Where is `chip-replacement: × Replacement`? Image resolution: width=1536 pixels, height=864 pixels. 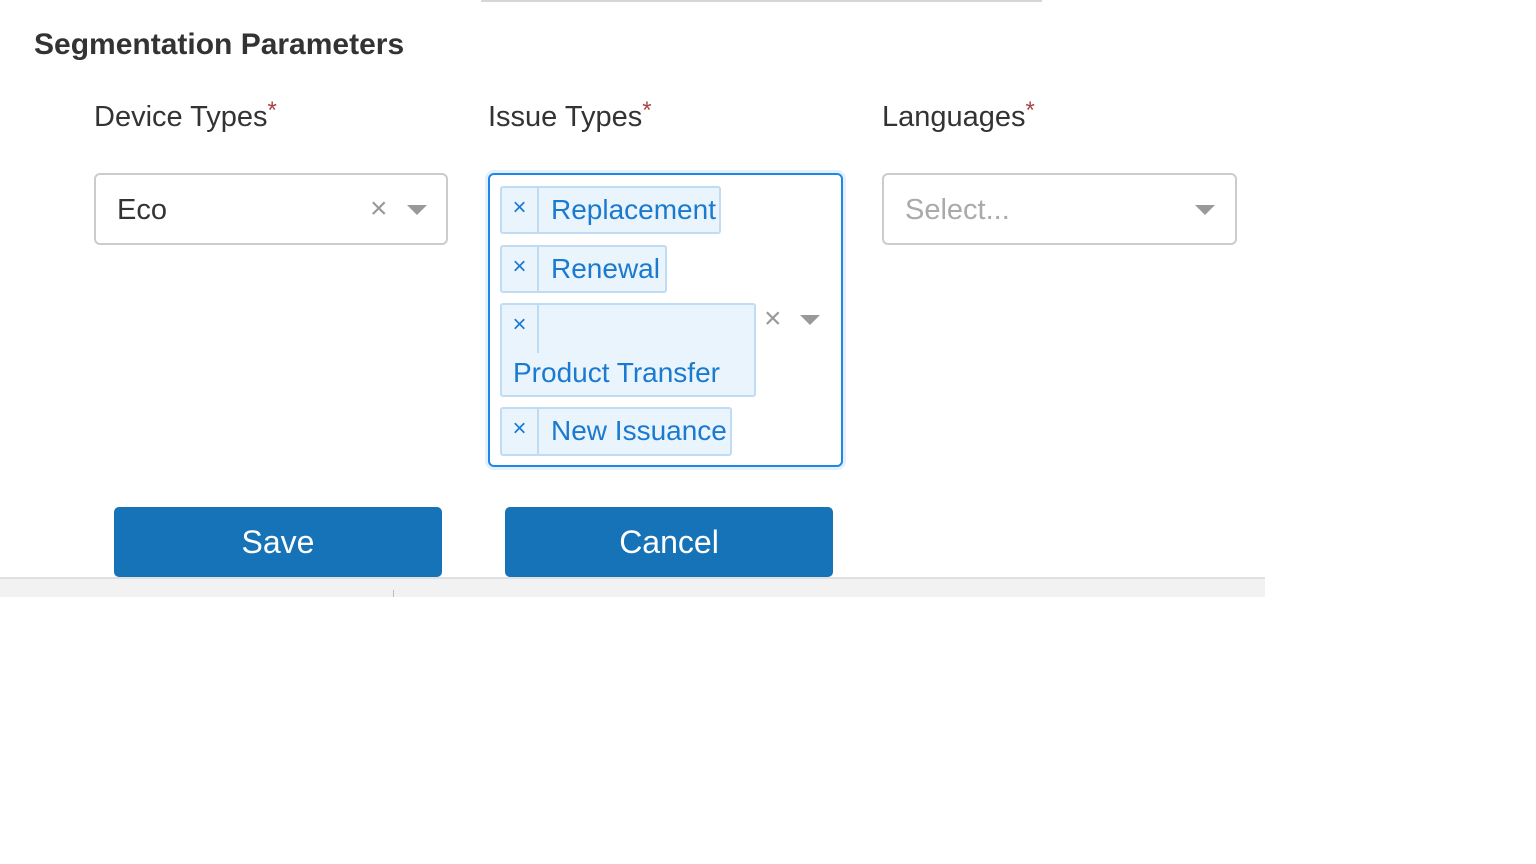 chip-replacement: × Replacement is located at coordinates (610, 210).